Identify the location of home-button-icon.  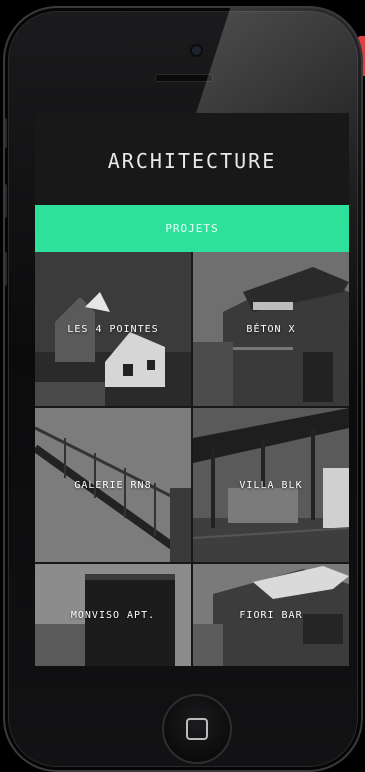
(197, 729).